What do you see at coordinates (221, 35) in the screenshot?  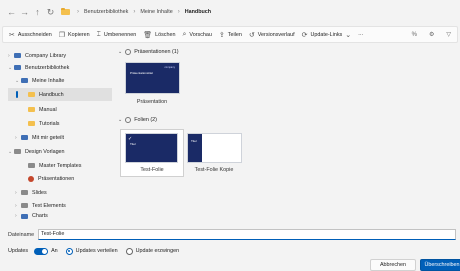 I see `share-icon: ⇪` at bounding box center [221, 35].